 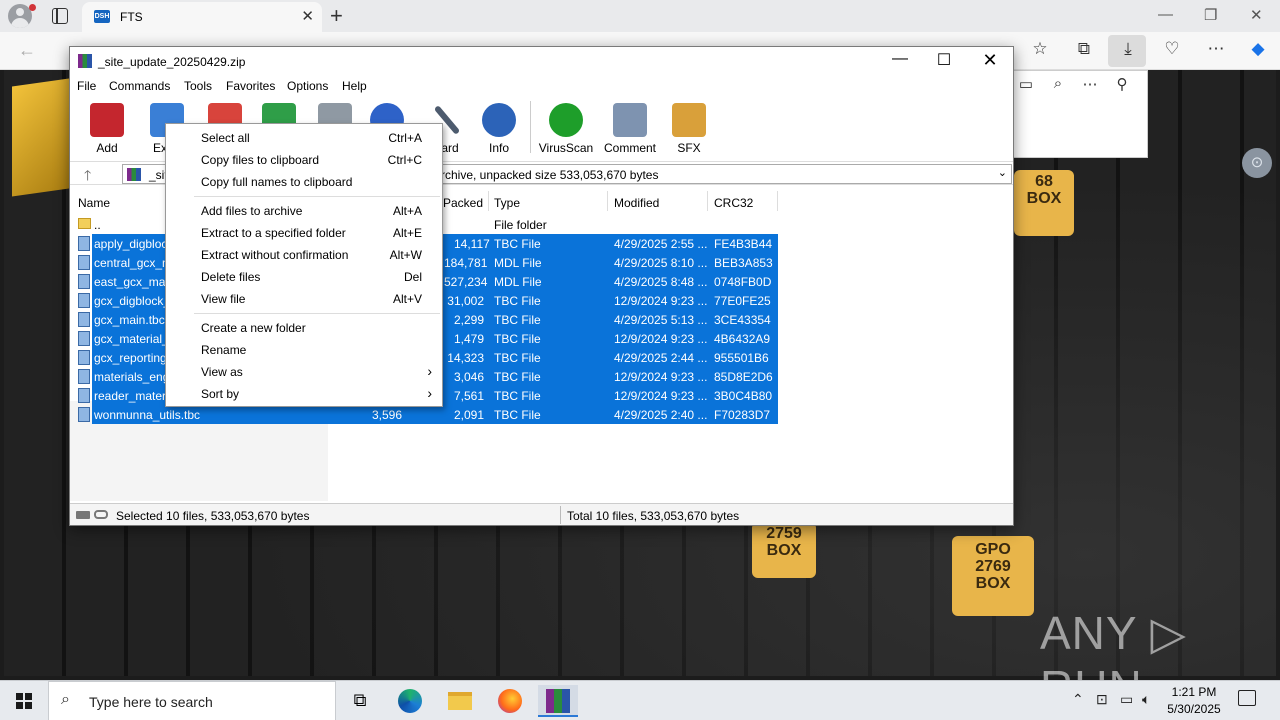 I want to click on drive-icon, so click(x=83, y=515).